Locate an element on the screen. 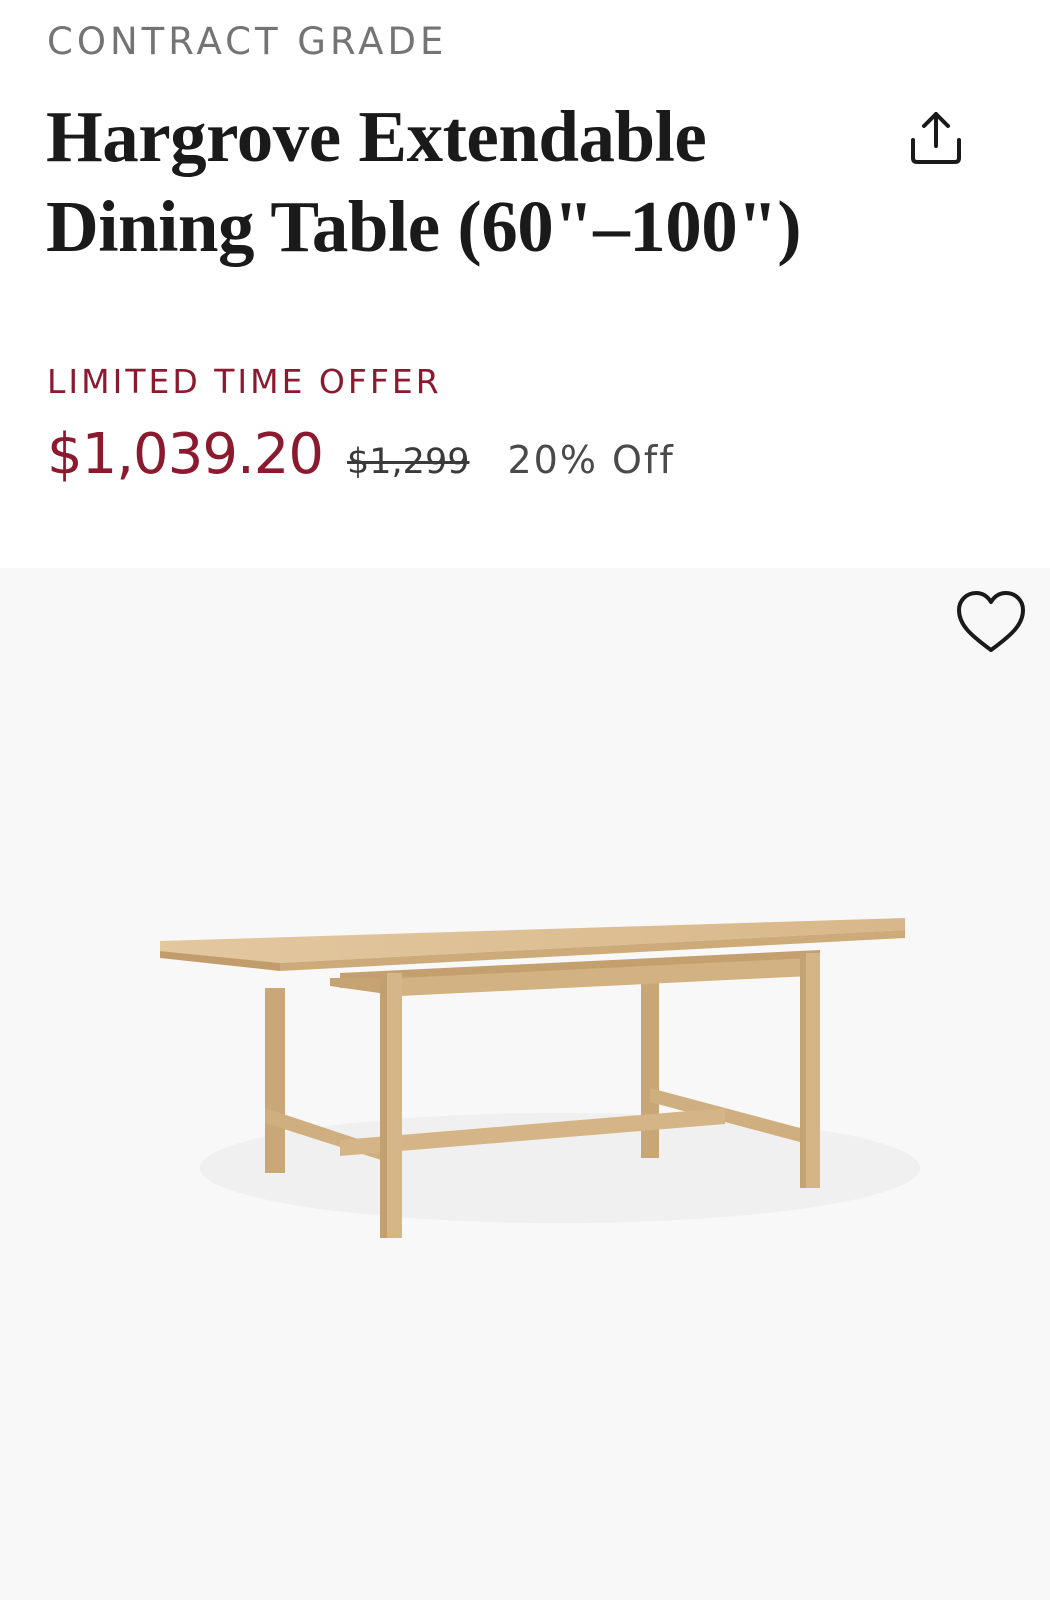  share-button is located at coordinates (936, 137).